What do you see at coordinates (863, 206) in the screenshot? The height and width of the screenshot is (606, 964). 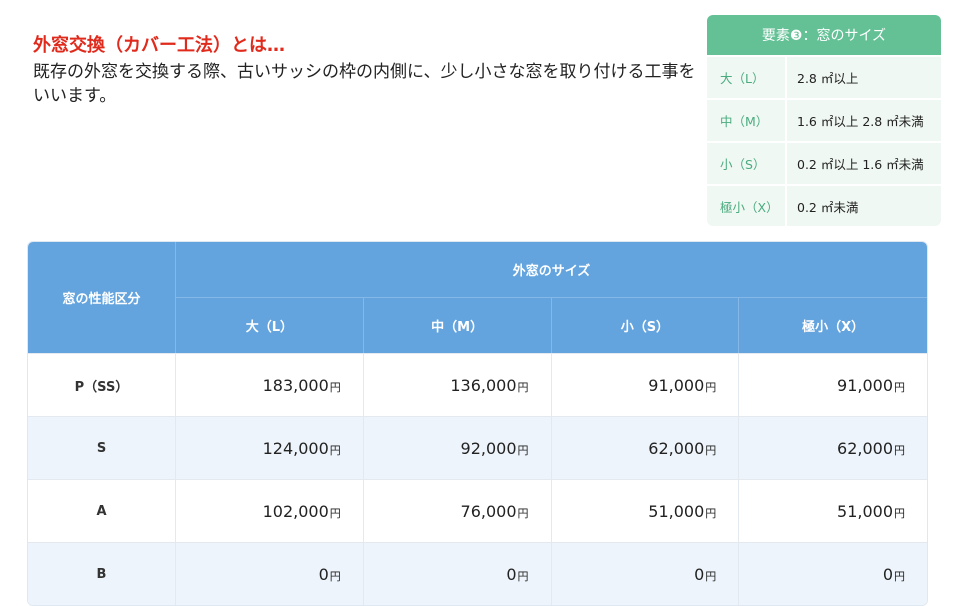 I see `size-value: 0.2 ㎡未満` at bounding box center [863, 206].